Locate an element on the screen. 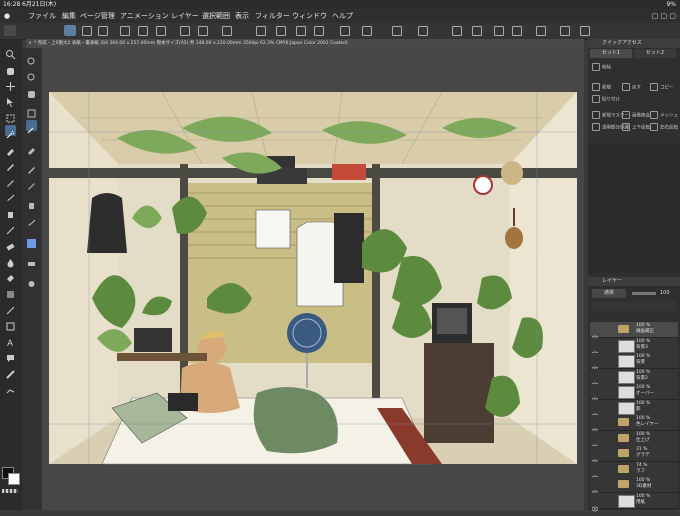 The image size is (680, 516). move-tool-icon is located at coordinates (10, 84).